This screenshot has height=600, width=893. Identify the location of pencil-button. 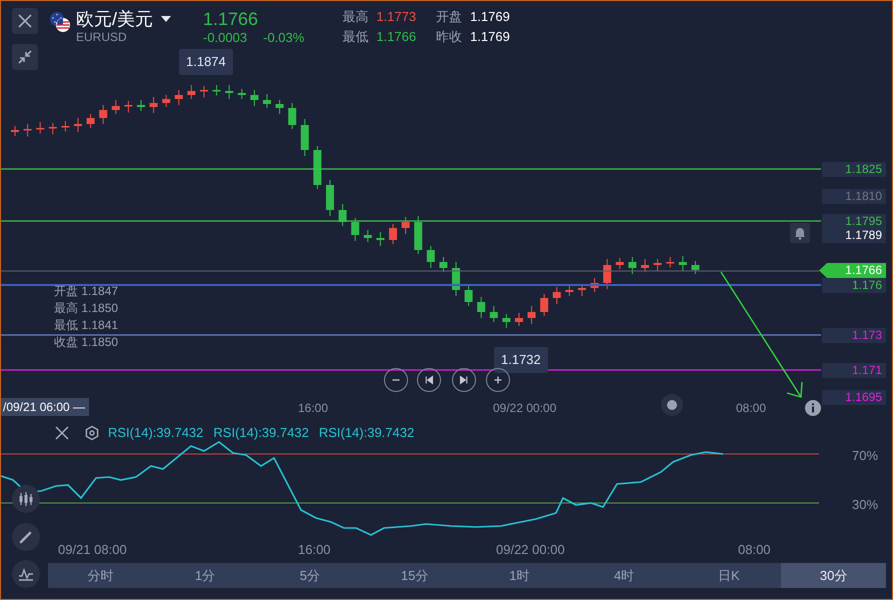
(26, 537).